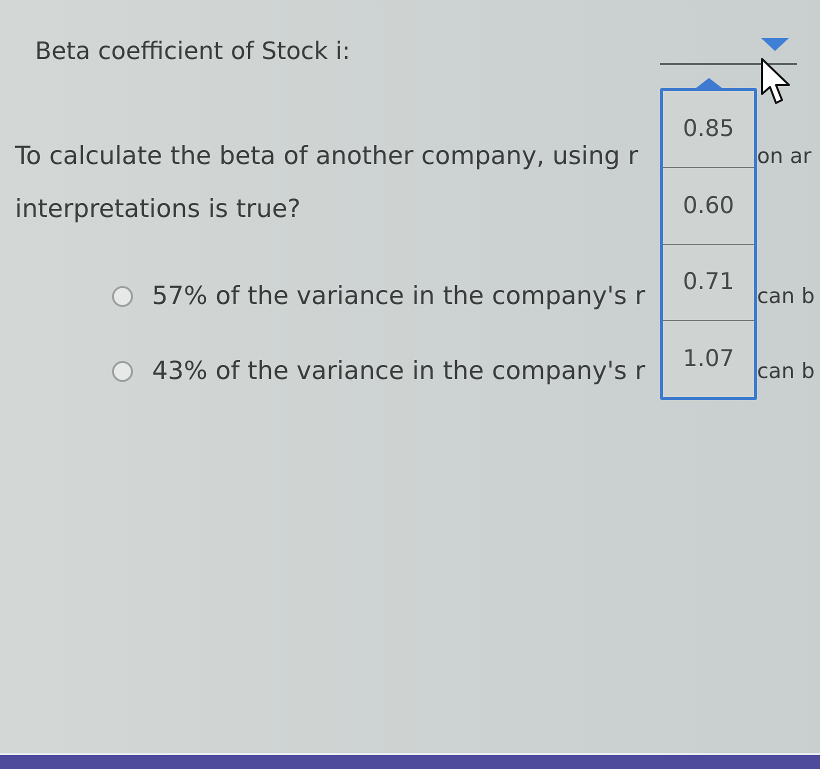 This screenshot has height=769, width=820. What do you see at coordinates (327, 156) in the screenshot?
I see `question-text: To calculate the beta of another company, using r` at bounding box center [327, 156].